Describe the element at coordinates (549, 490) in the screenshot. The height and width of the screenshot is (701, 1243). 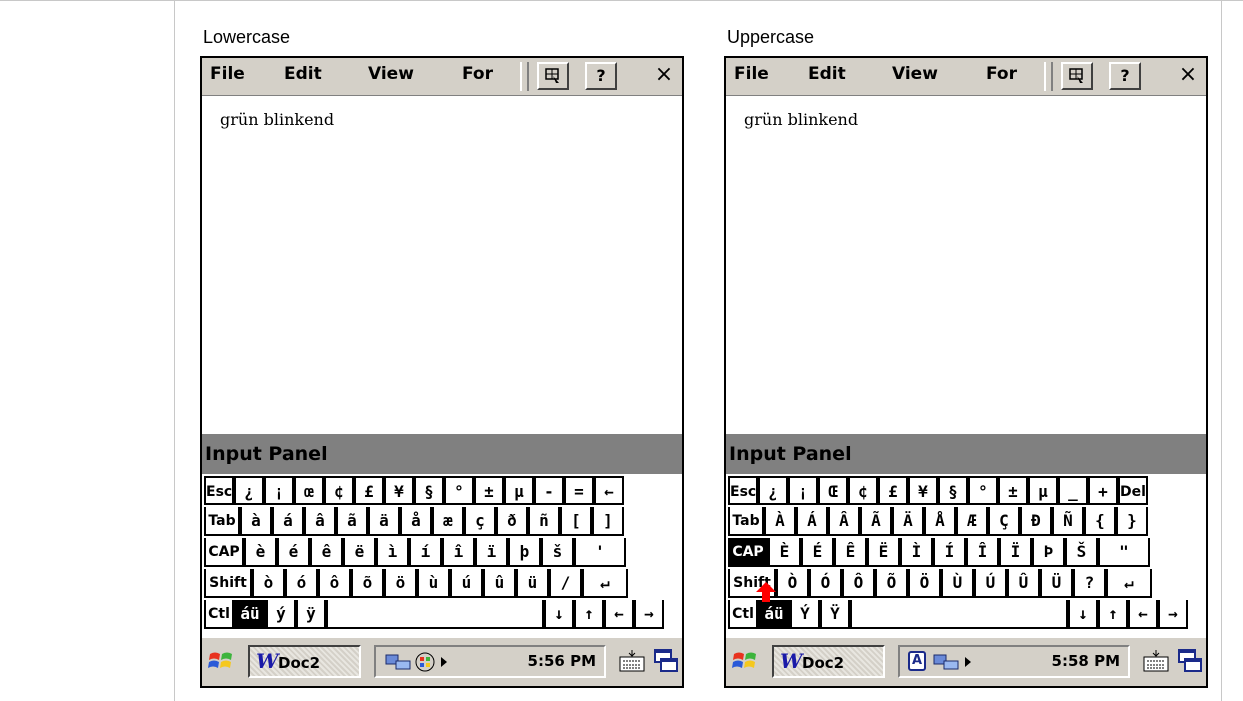
I see `keyboard-key: -` at that location.